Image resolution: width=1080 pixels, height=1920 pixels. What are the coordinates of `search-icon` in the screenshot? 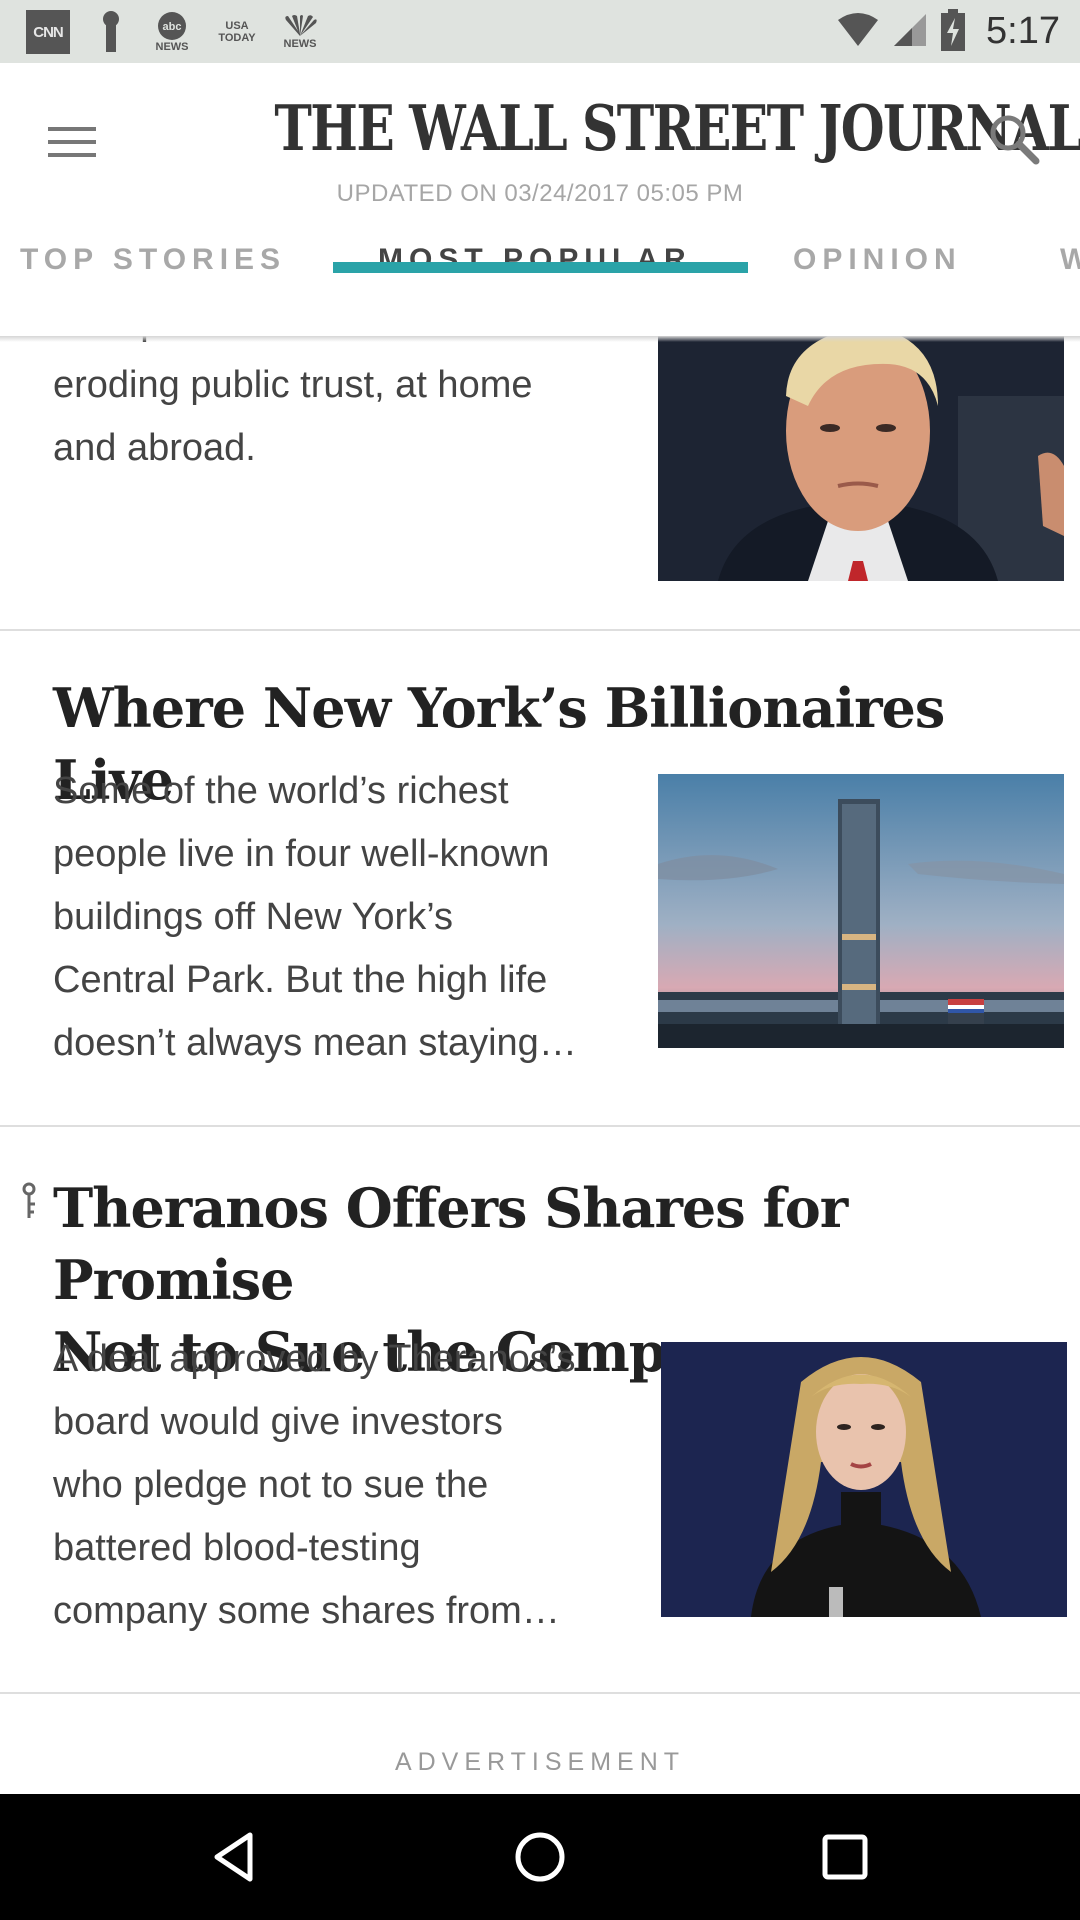 It's located at (1014, 139).